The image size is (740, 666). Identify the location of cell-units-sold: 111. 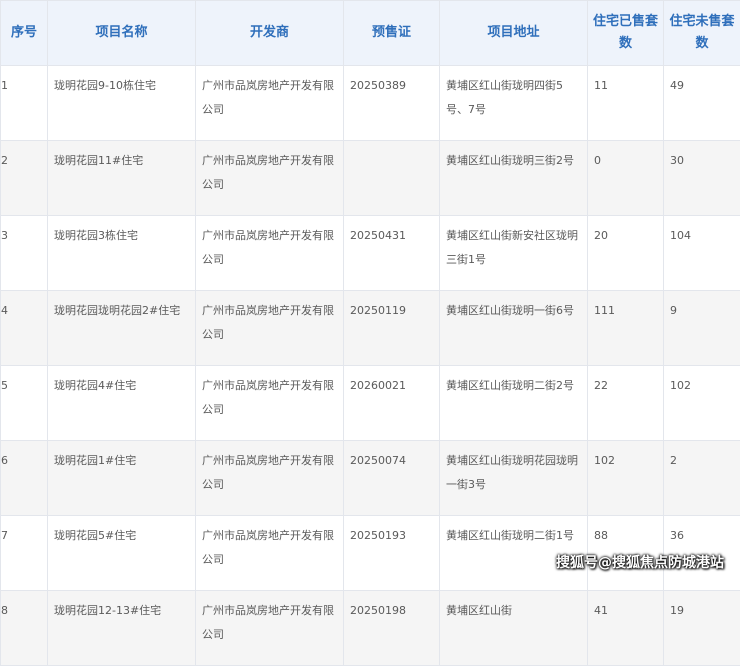
(626, 328).